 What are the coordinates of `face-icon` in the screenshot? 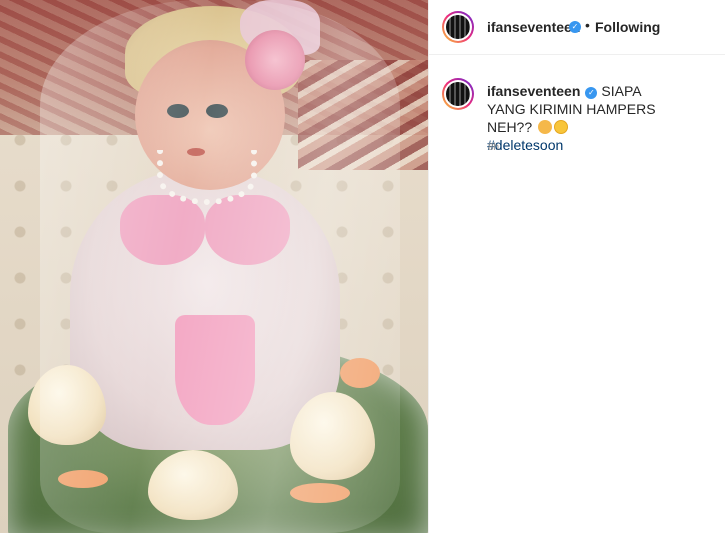 It's located at (561, 127).